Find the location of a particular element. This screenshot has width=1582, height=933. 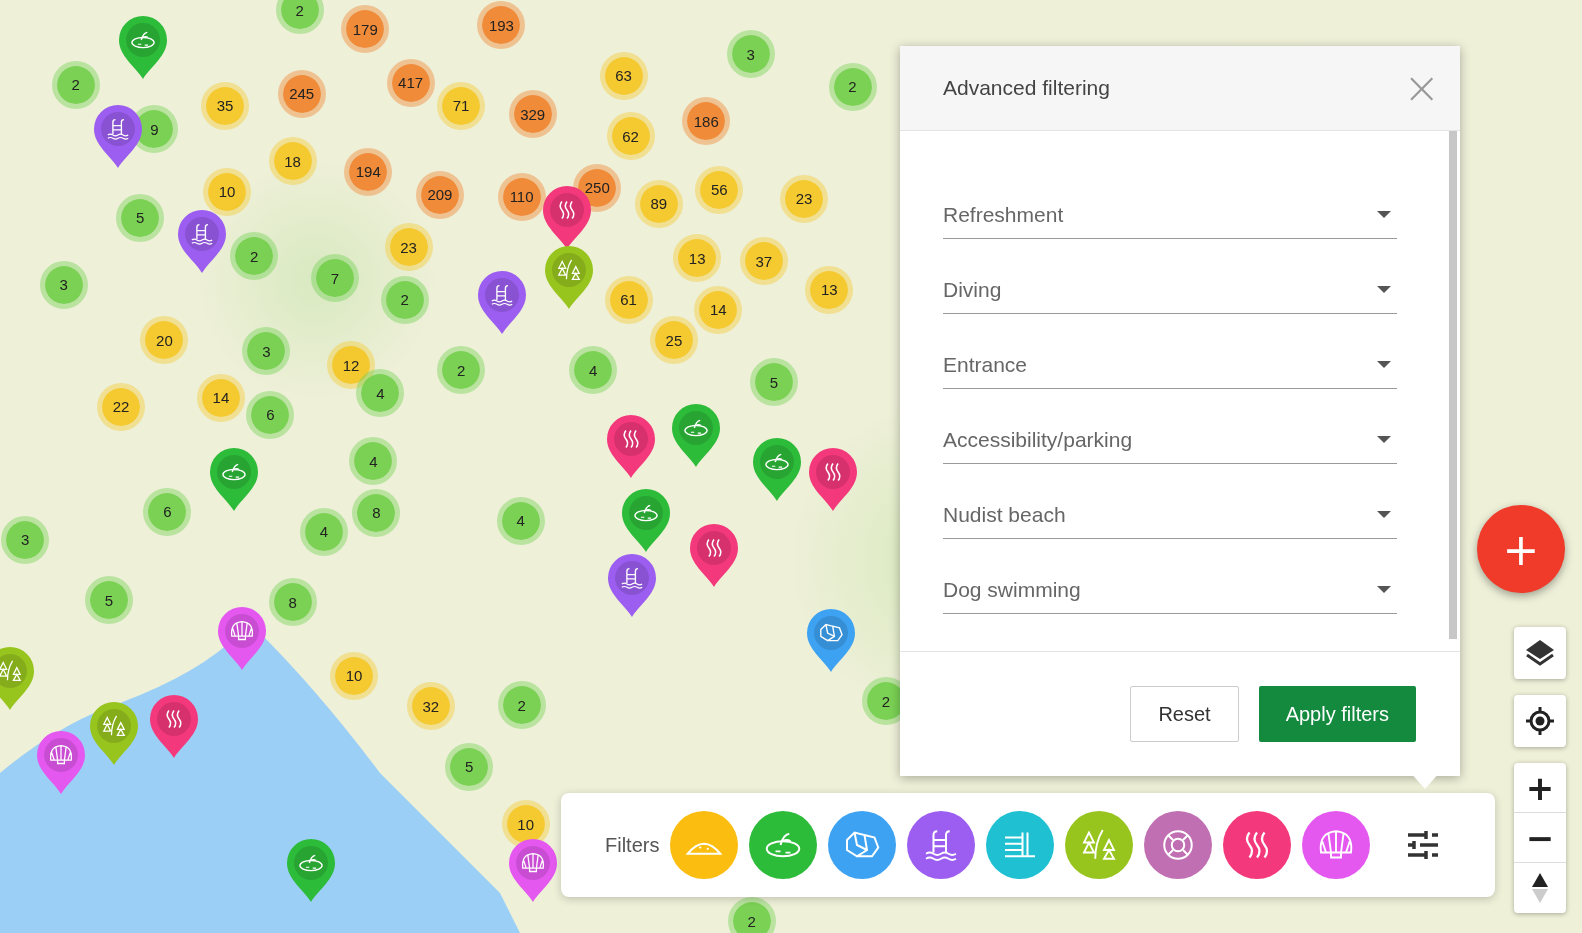

zoom-in-button: + is located at coordinates (1540, 788).